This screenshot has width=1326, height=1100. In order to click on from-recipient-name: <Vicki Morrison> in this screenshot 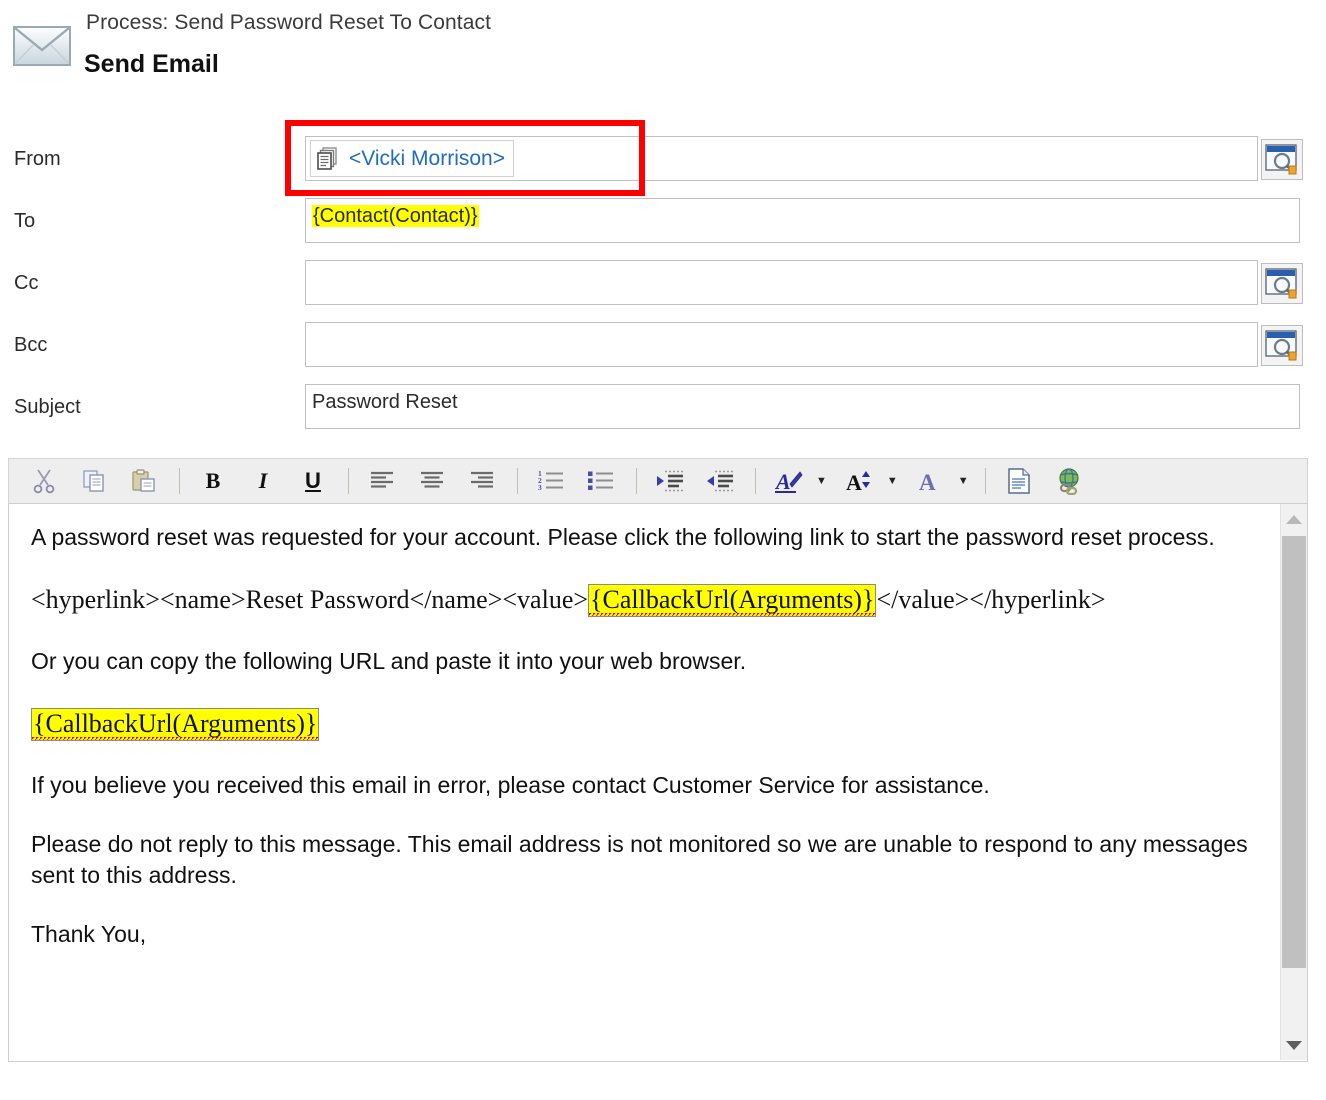, I will do `click(427, 158)`.